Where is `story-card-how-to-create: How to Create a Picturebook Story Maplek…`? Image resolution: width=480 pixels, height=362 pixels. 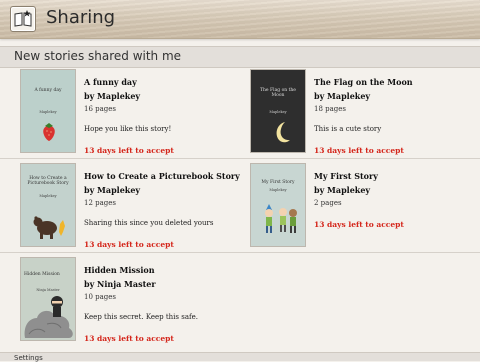 story-card-how-to-create: How to Create a Picturebook Story Maplek… is located at coordinates (130, 207).